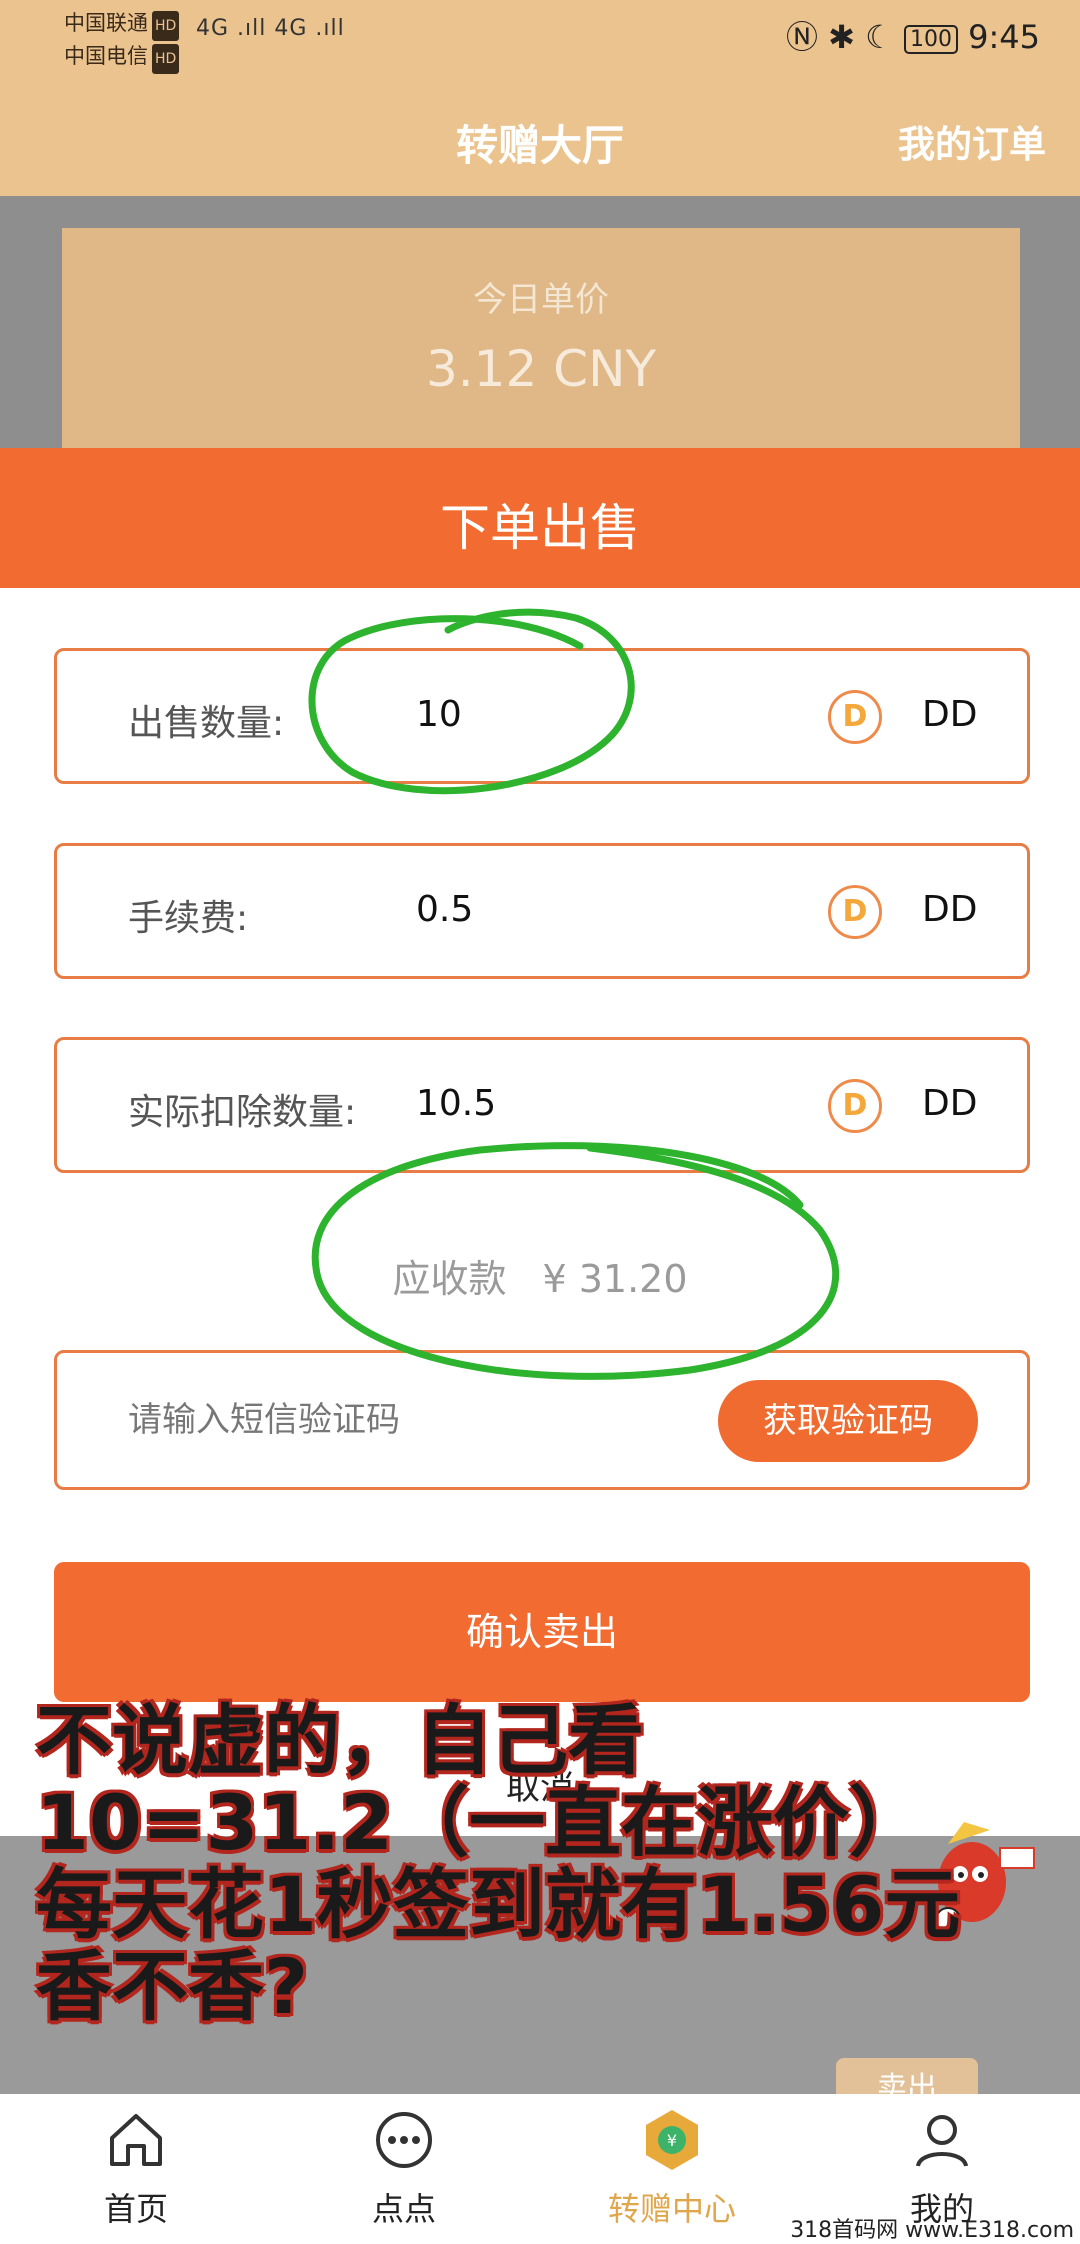 The height and width of the screenshot is (2244, 1080). What do you see at coordinates (404, 2169) in the screenshot?
I see `nav-dots: 点点` at bounding box center [404, 2169].